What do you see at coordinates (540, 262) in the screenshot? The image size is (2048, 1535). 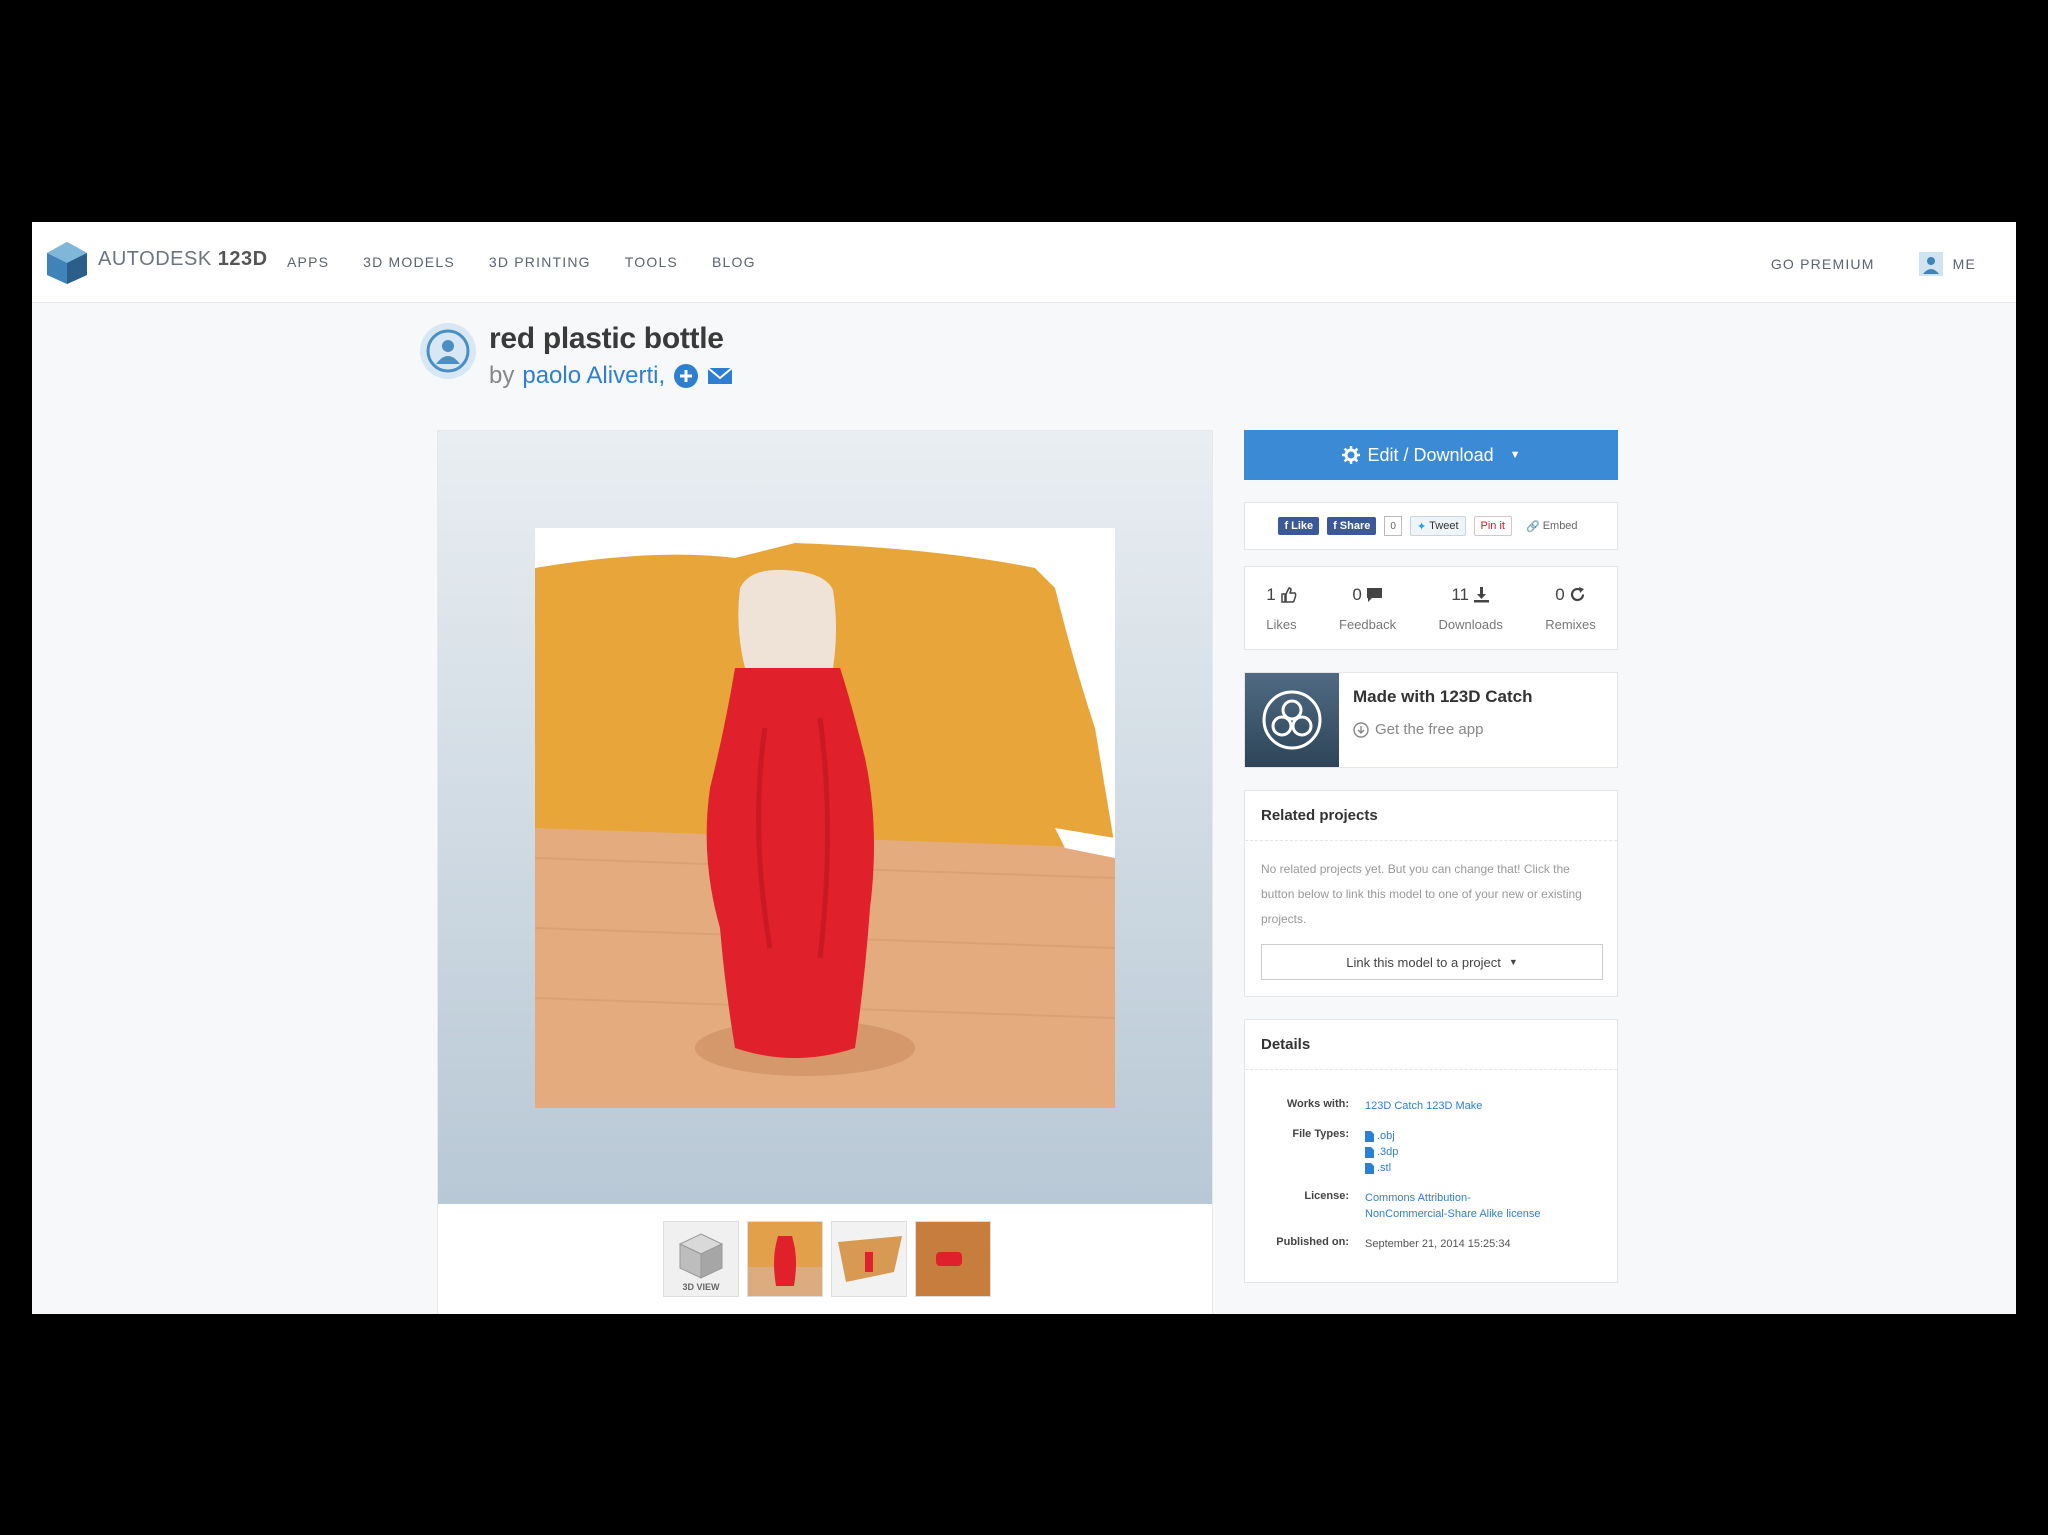 I see `nav-3d-printing: 3D PRINTING` at bounding box center [540, 262].